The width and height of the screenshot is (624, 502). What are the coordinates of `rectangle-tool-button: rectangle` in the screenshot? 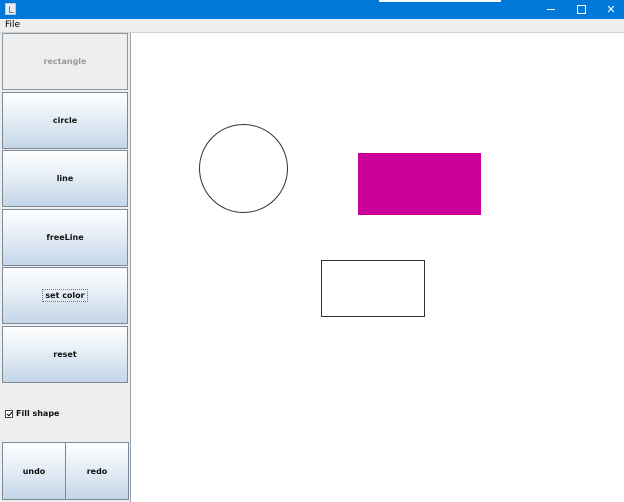 It's located at (65, 61).